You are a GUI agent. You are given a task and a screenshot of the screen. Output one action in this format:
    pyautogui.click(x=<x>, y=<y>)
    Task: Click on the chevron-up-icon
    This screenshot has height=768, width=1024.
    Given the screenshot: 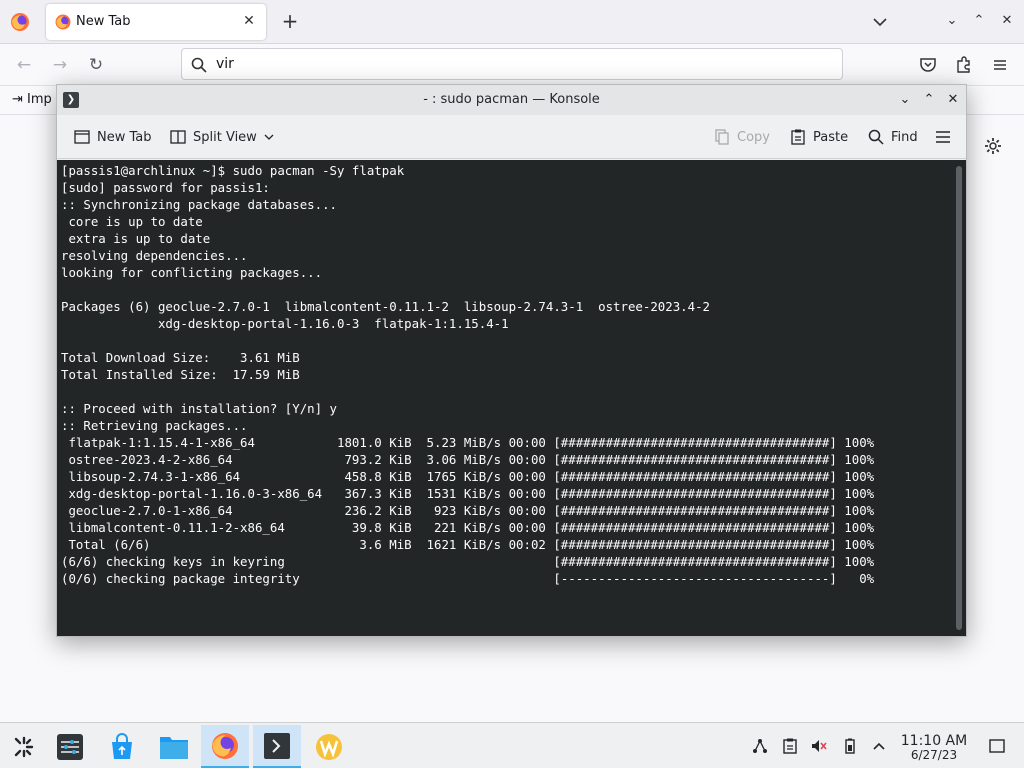 What is the action you would take?
    pyautogui.click(x=879, y=746)
    